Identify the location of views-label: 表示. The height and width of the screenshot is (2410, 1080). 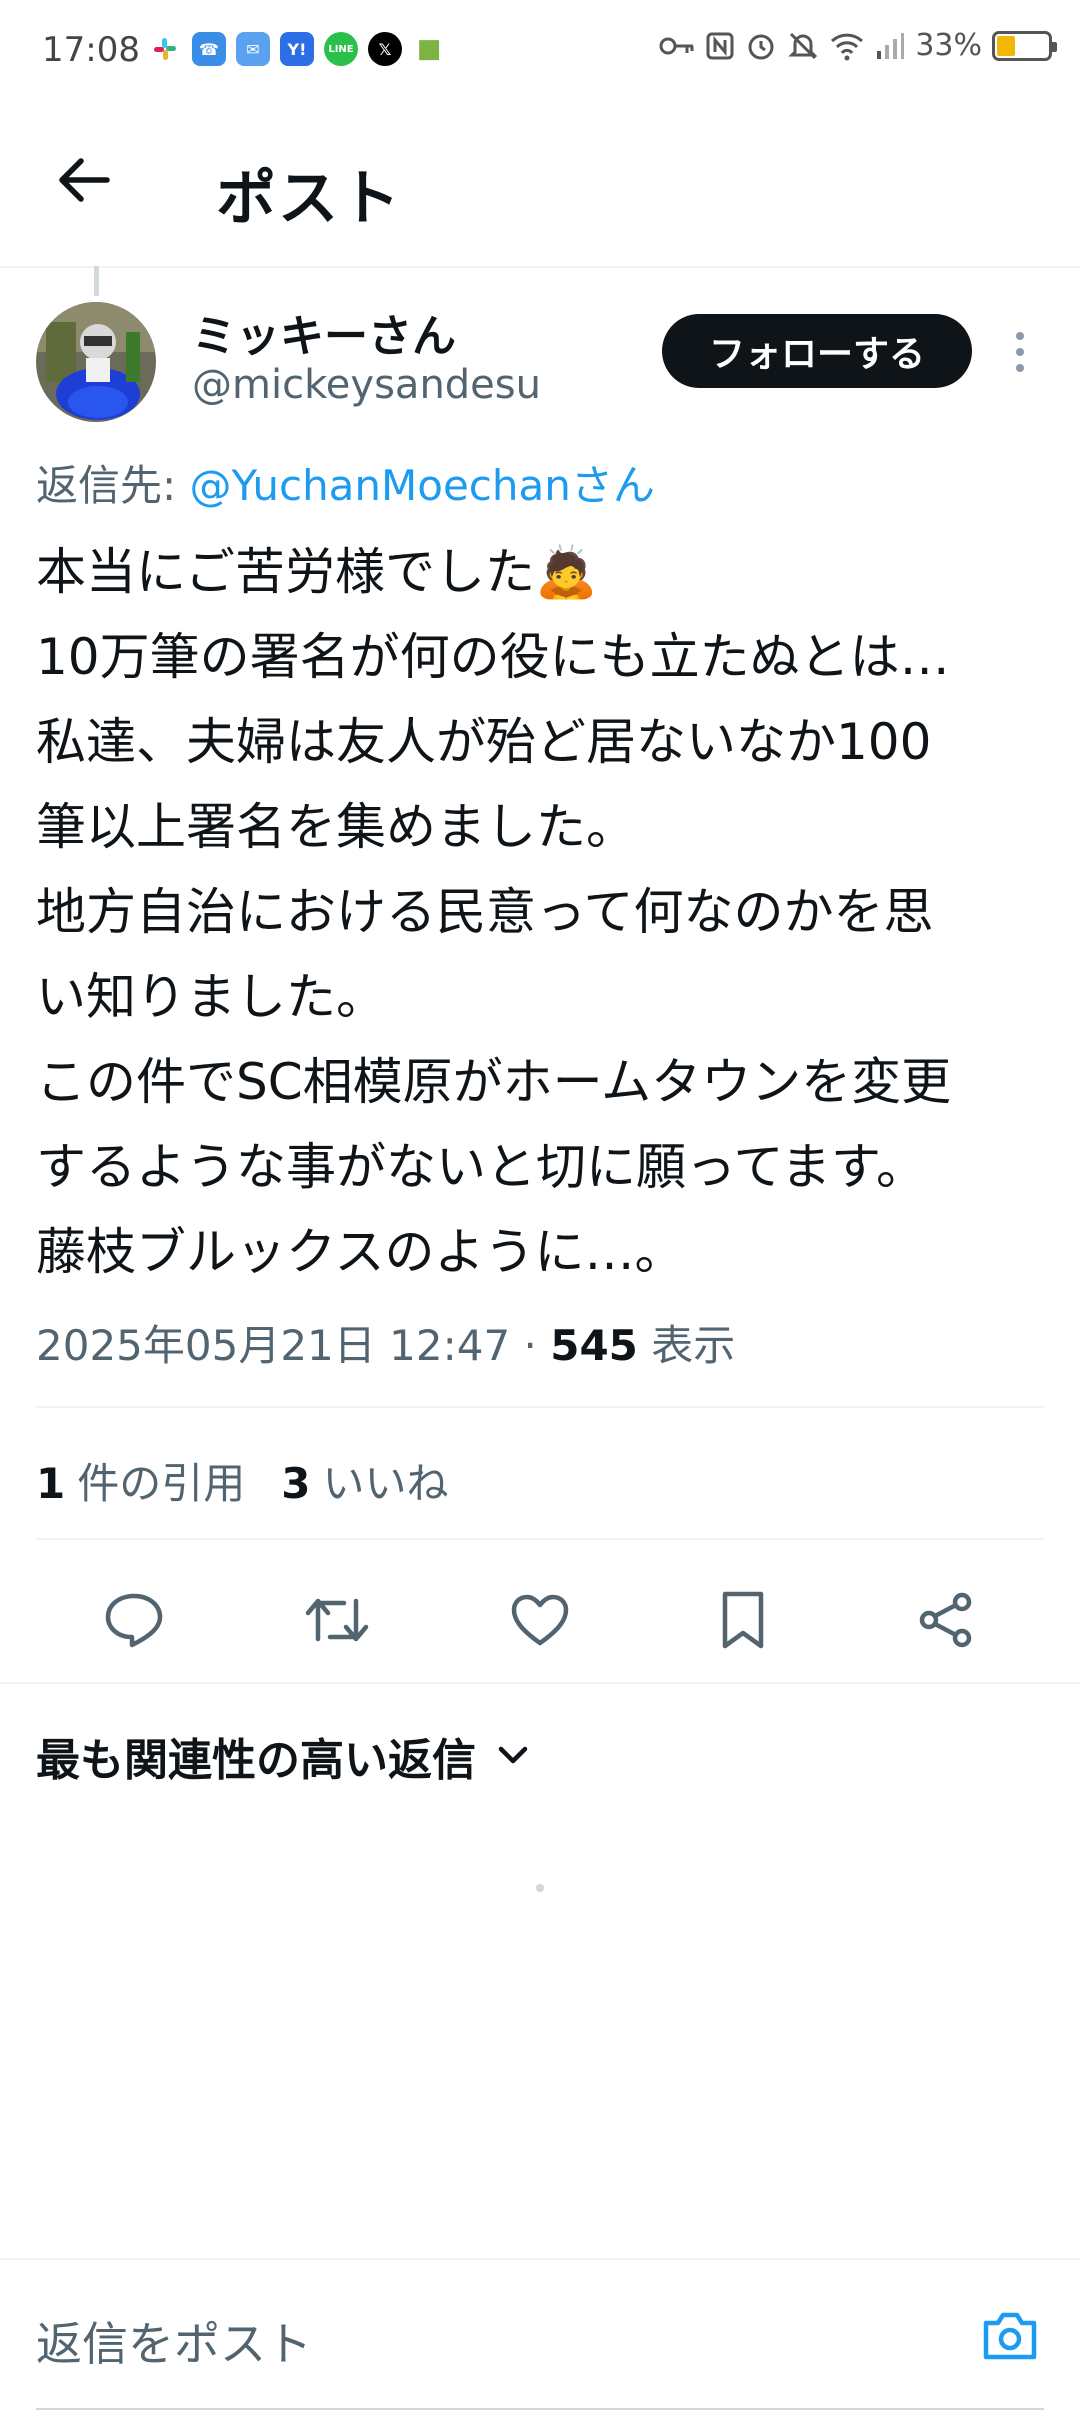
(686, 1345).